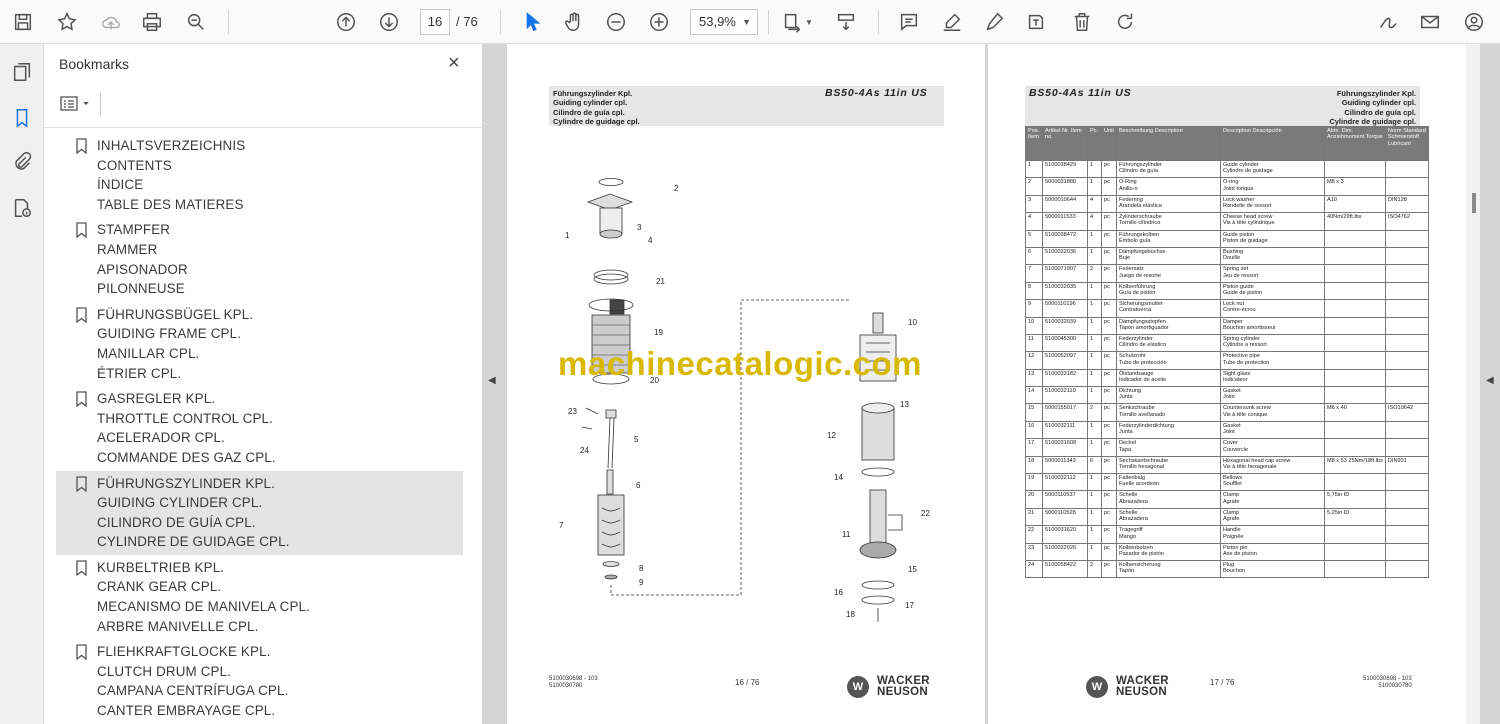 This screenshot has width=1500, height=724. I want to click on save-icon, so click(23, 22).